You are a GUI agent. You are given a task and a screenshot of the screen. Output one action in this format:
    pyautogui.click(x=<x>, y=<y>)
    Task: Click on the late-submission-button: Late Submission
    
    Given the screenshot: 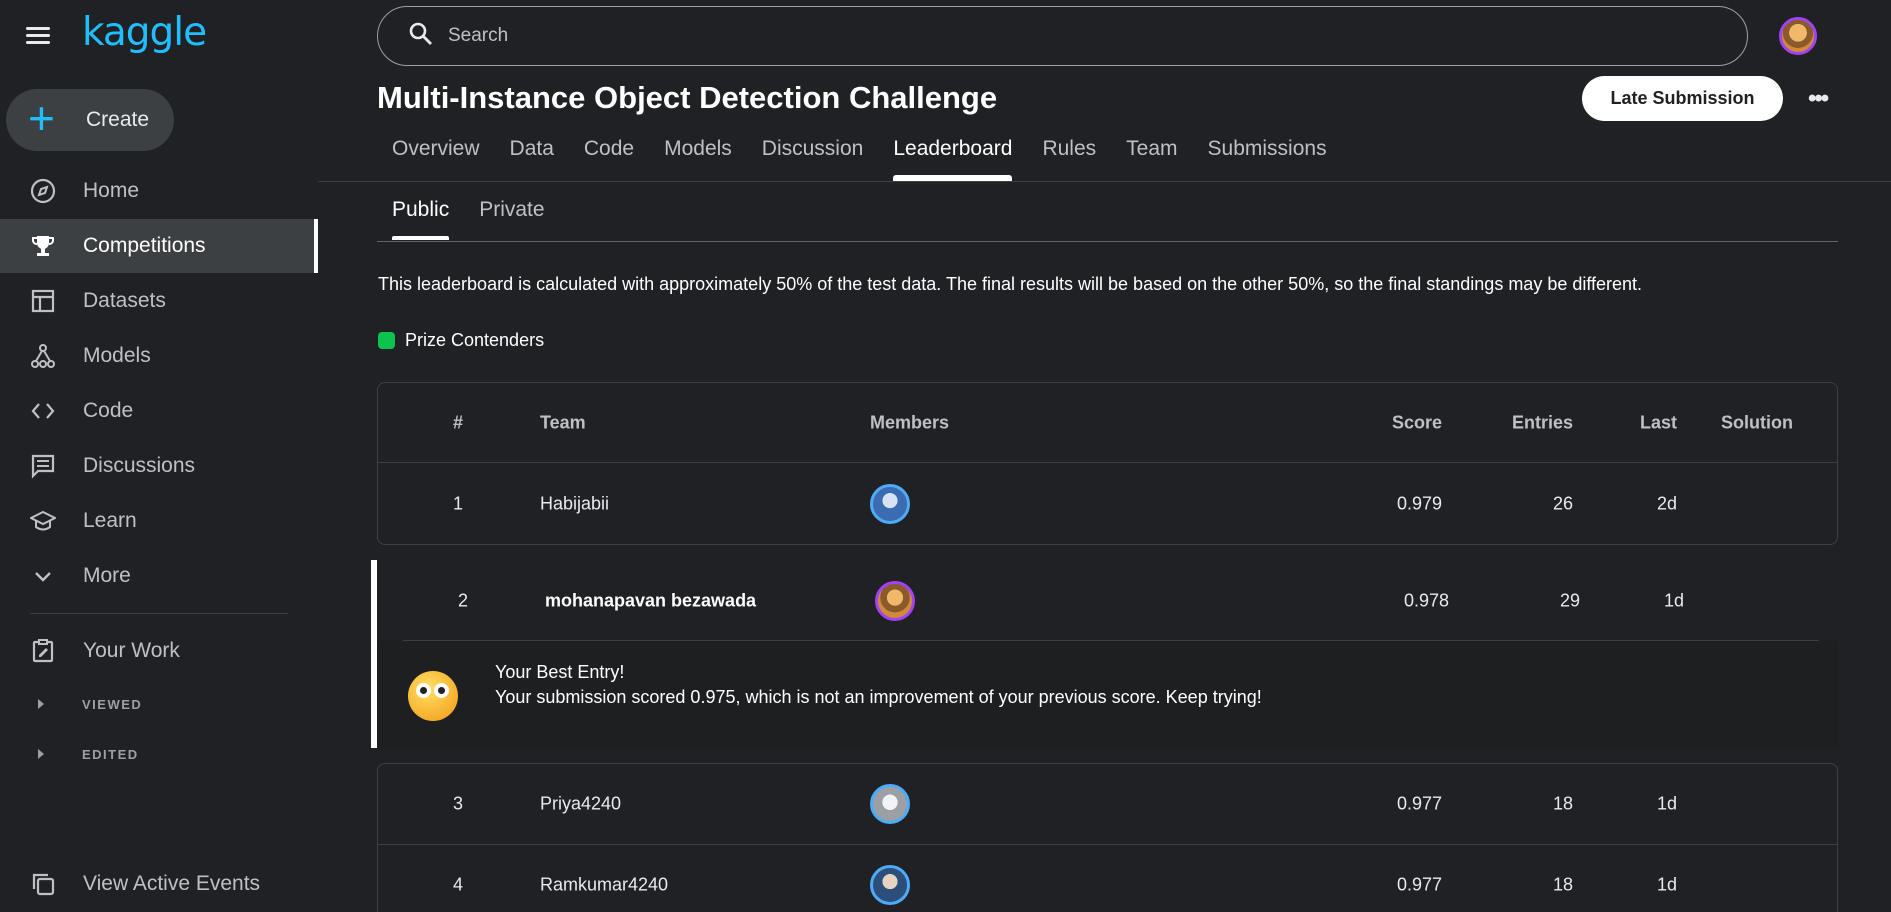 What is the action you would take?
    pyautogui.click(x=1682, y=98)
    